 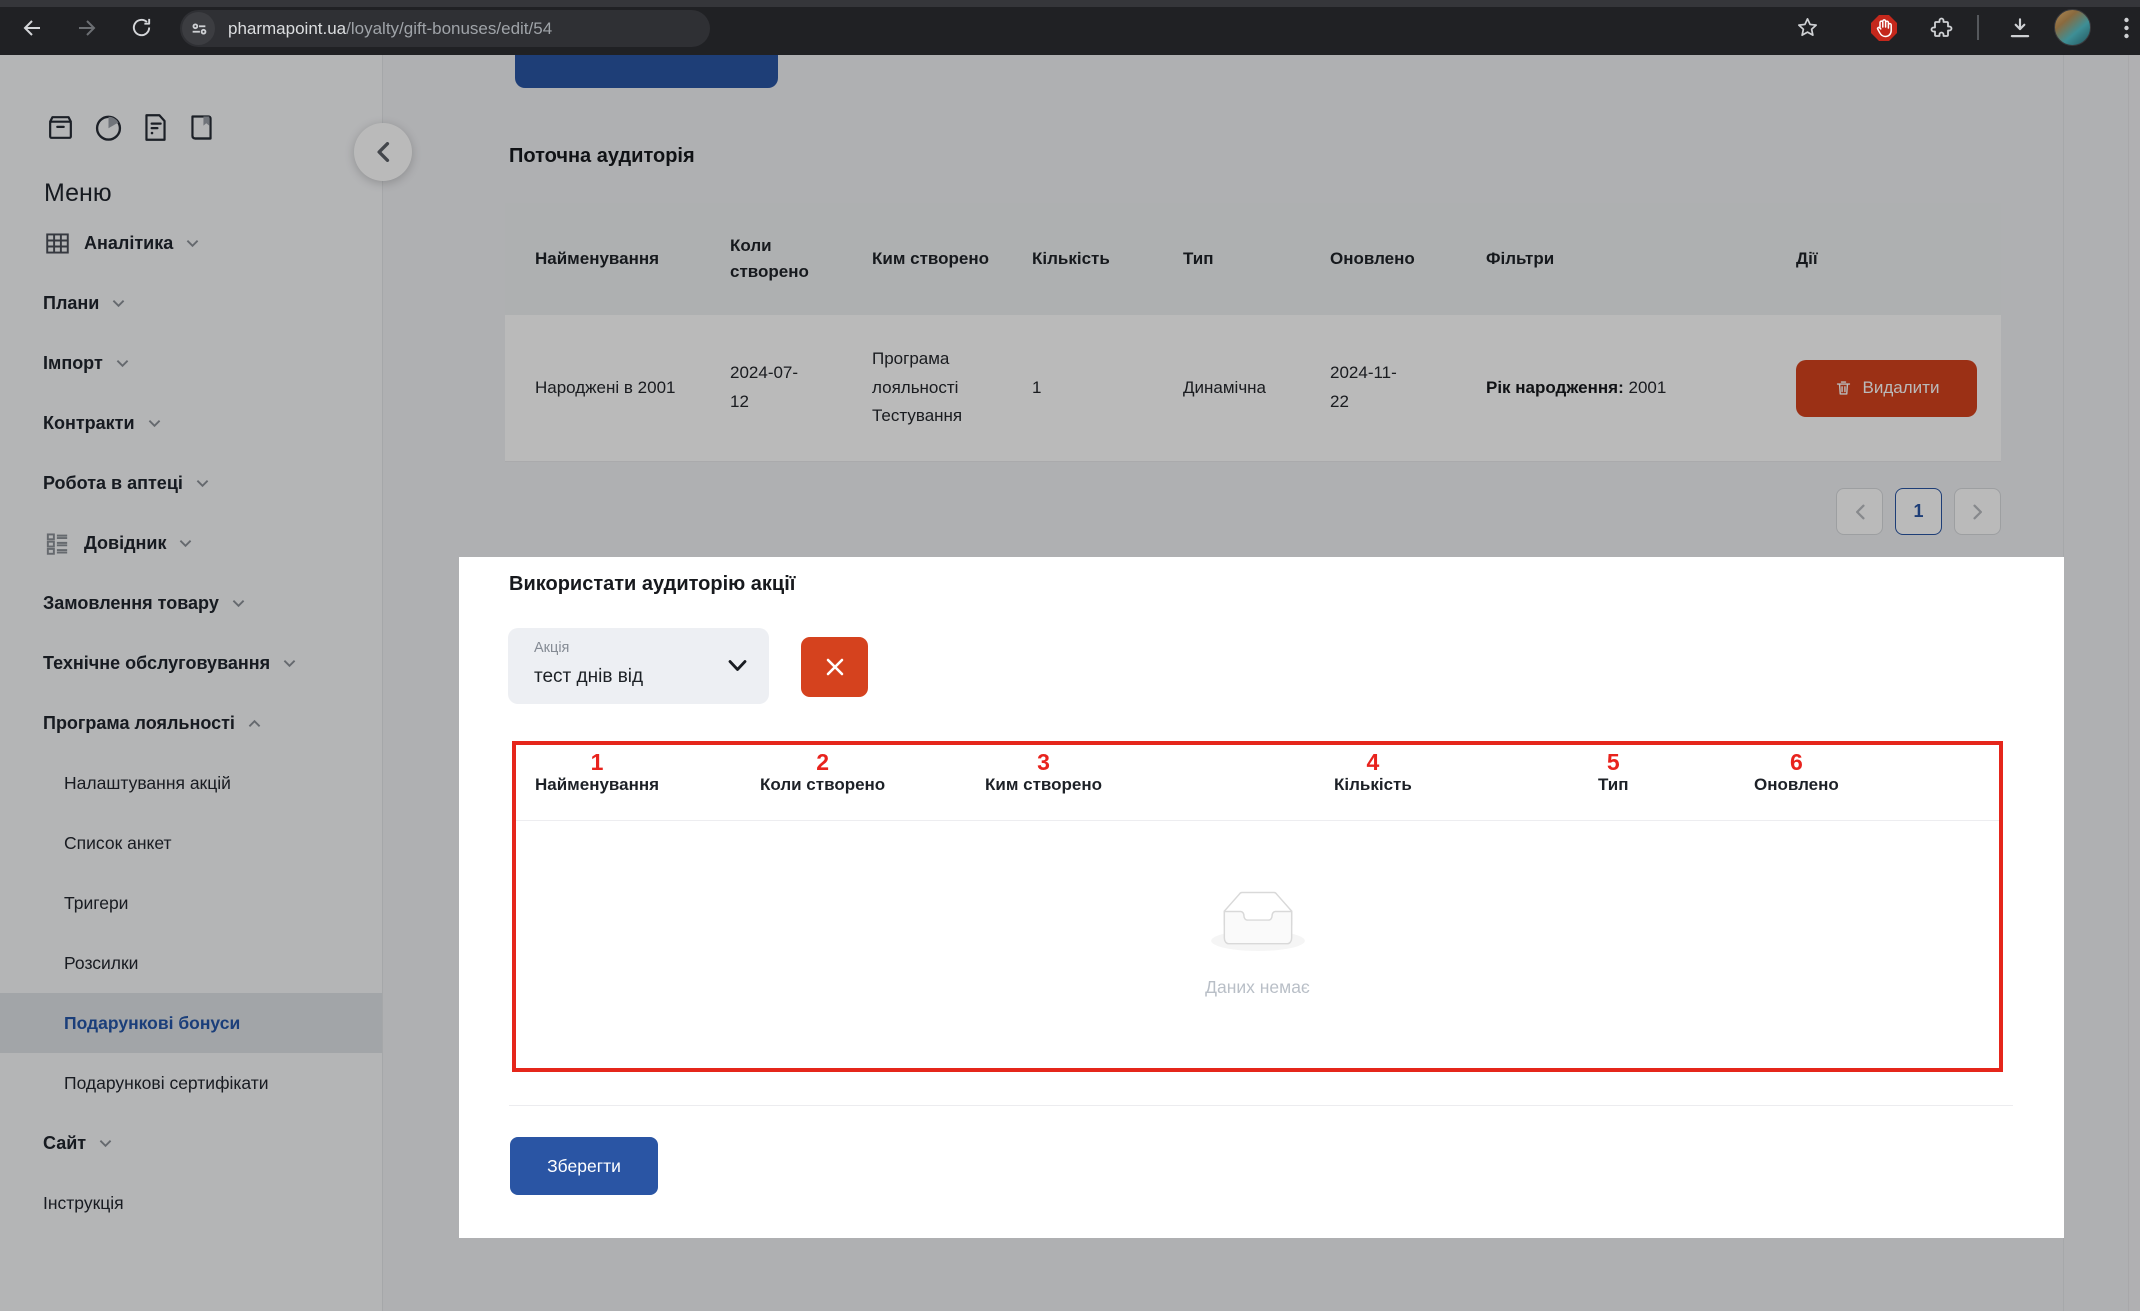 What do you see at coordinates (737, 665) in the screenshot?
I see `chevron-down-icon` at bounding box center [737, 665].